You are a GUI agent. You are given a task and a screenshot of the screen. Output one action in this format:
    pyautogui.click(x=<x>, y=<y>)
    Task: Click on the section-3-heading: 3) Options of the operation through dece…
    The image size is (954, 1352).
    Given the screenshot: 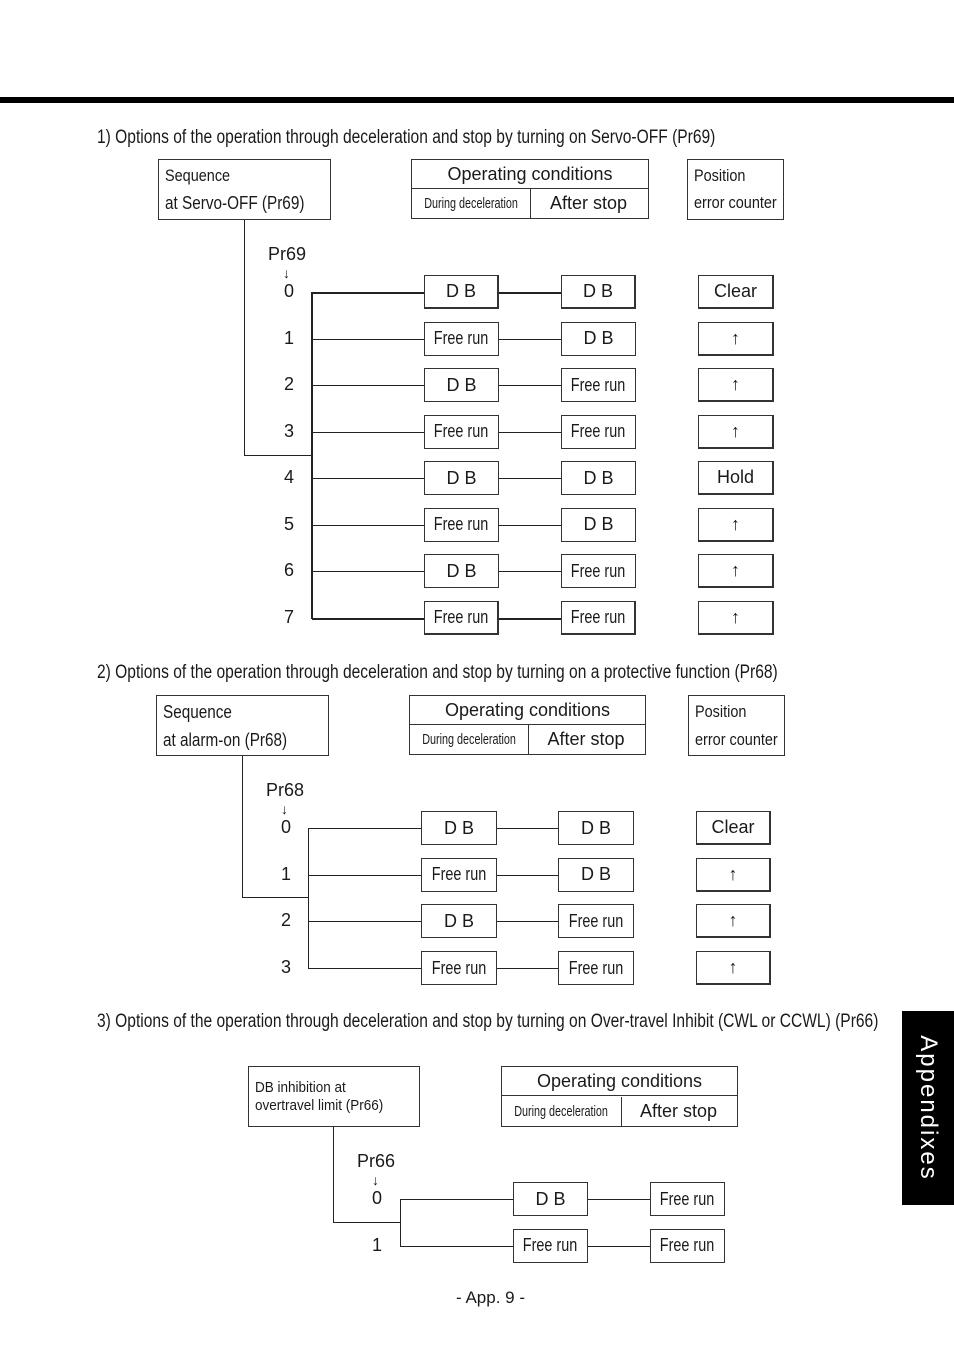 What is the action you would take?
    pyautogui.click(x=488, y=1021)
    